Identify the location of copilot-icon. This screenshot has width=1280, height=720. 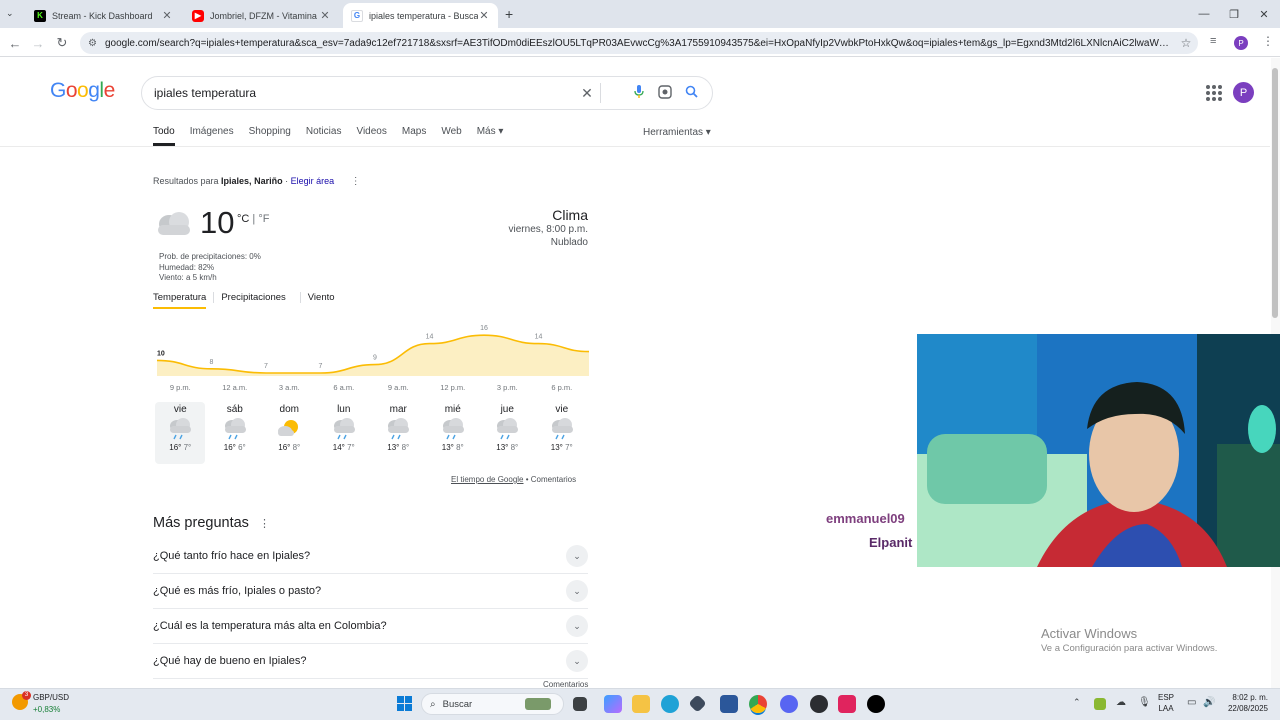
(613, 704).